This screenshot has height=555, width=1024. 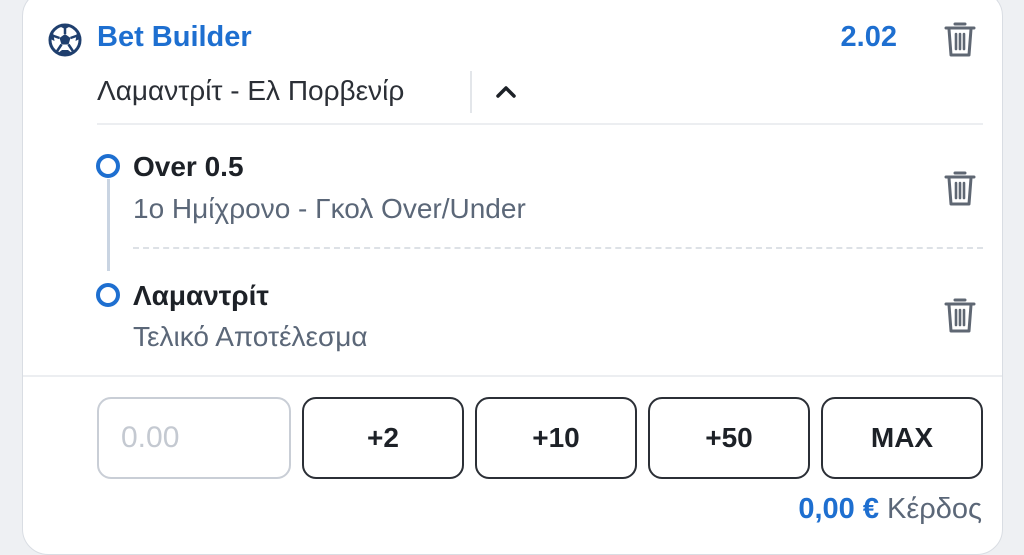 I want to click on max-stake-button: MAX, so click(x=902, y=438).